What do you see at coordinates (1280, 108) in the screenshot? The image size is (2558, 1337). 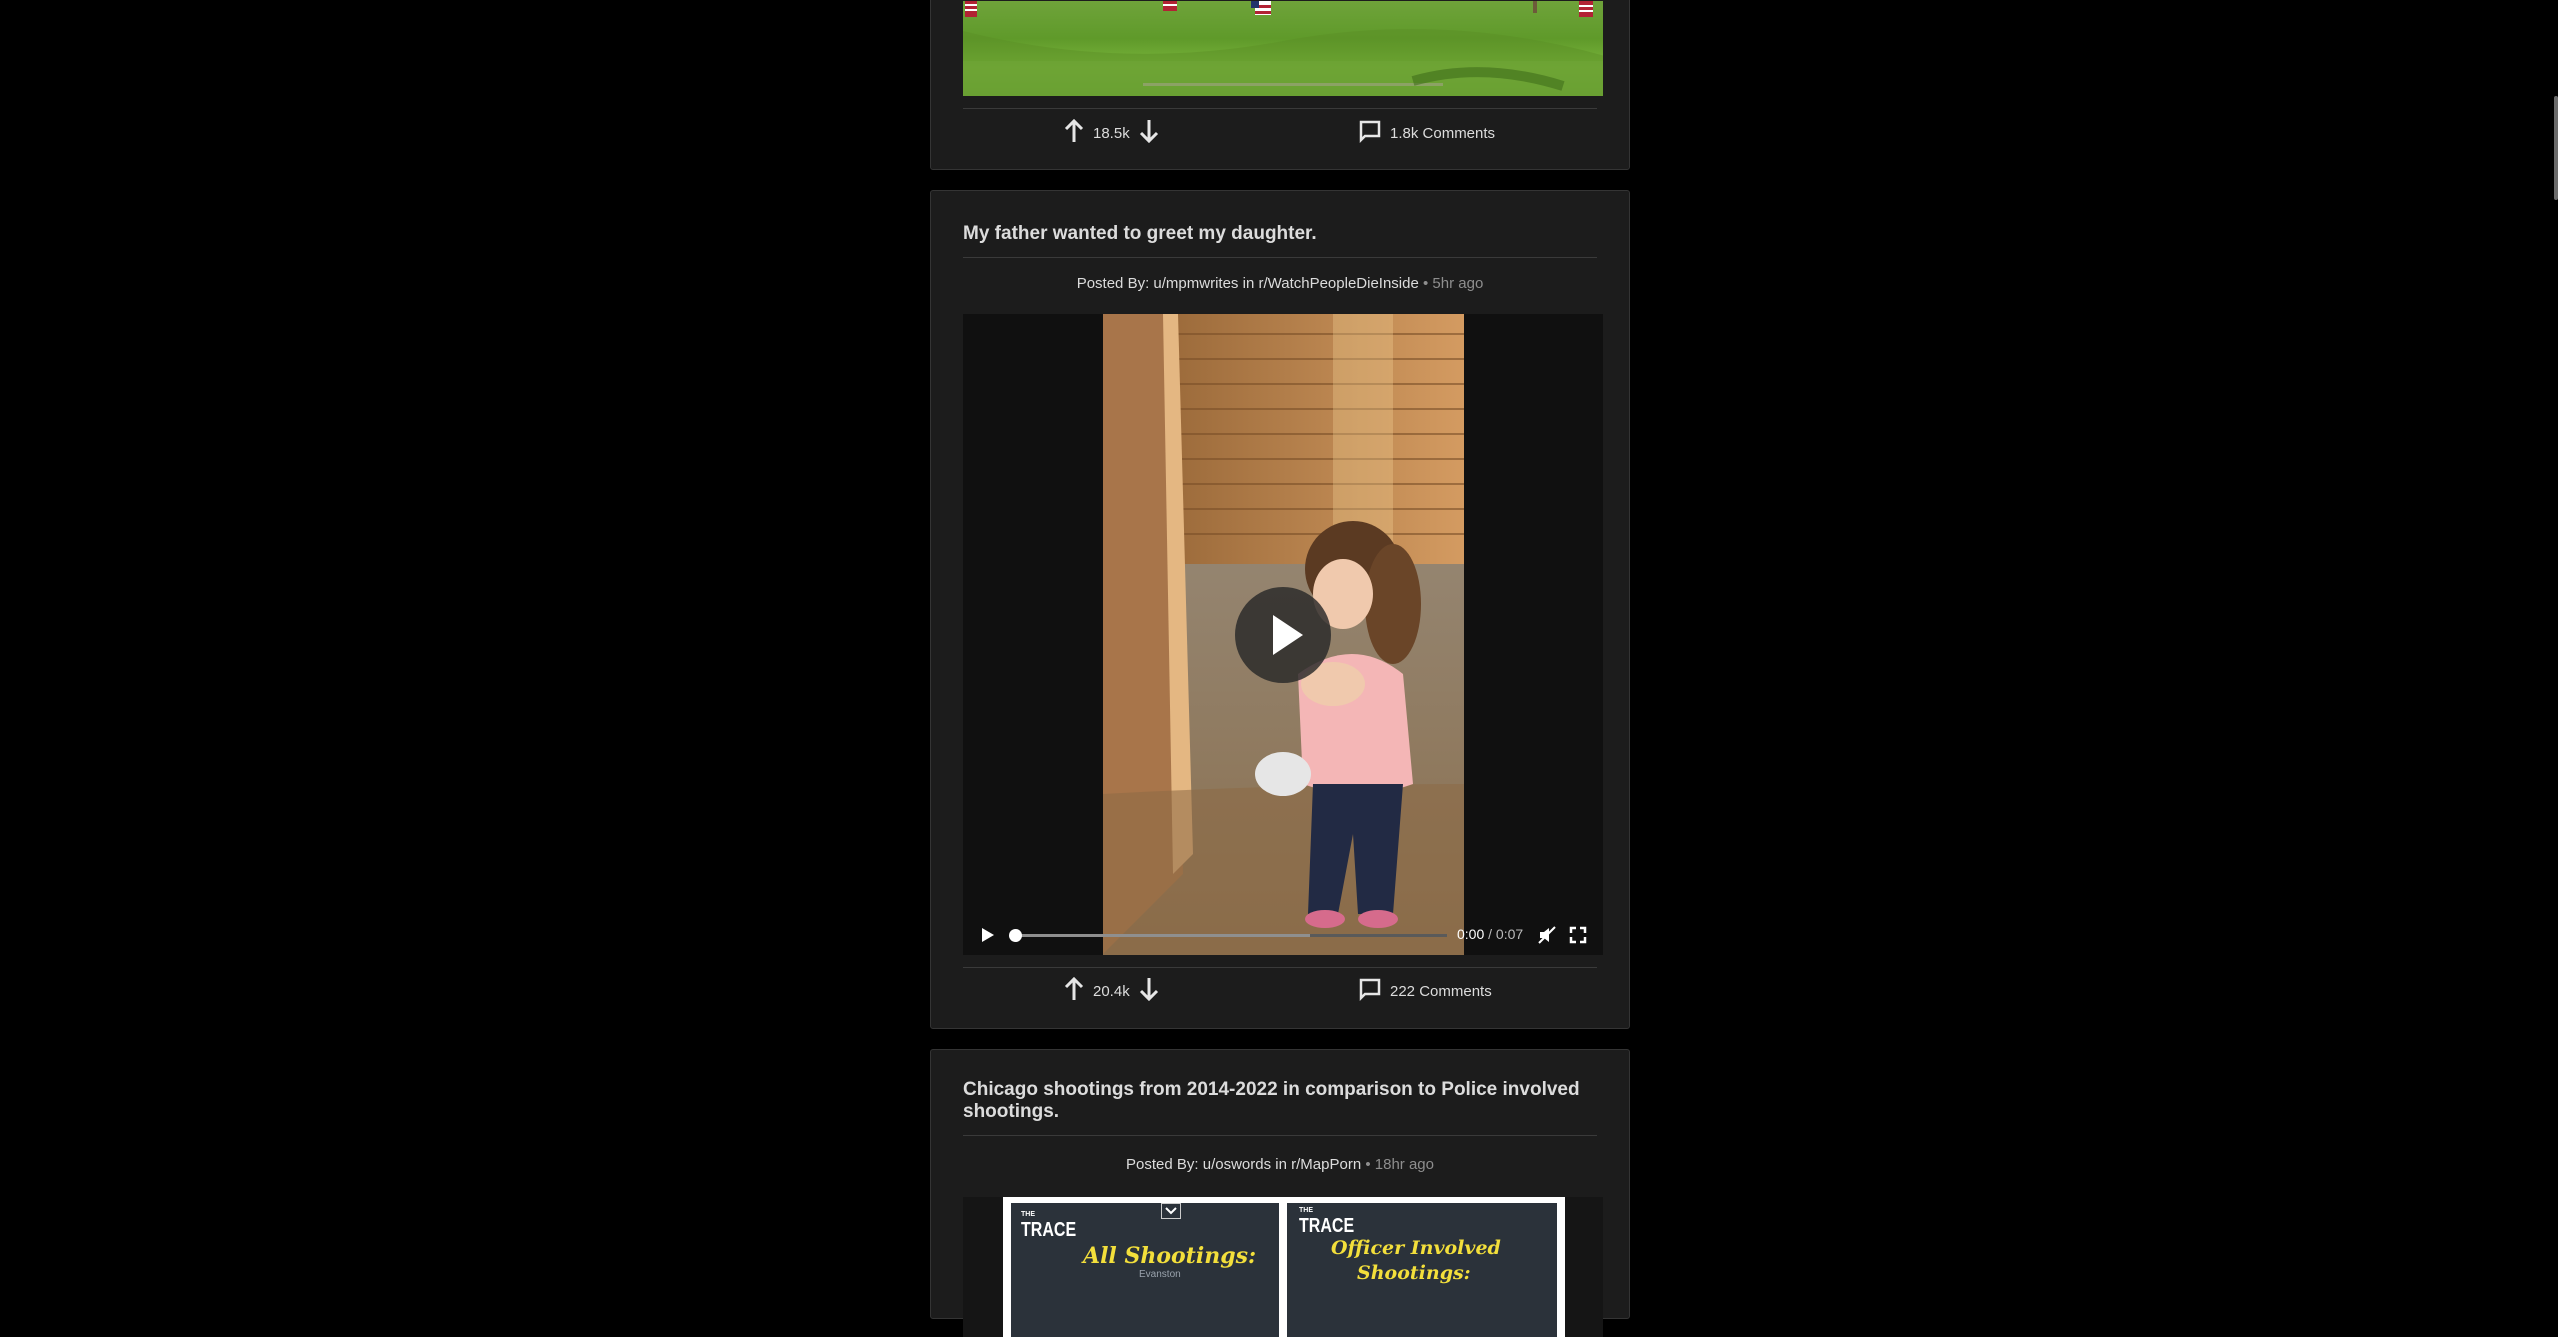 I see `post-1-divider` at bounding box center [1280, 108].